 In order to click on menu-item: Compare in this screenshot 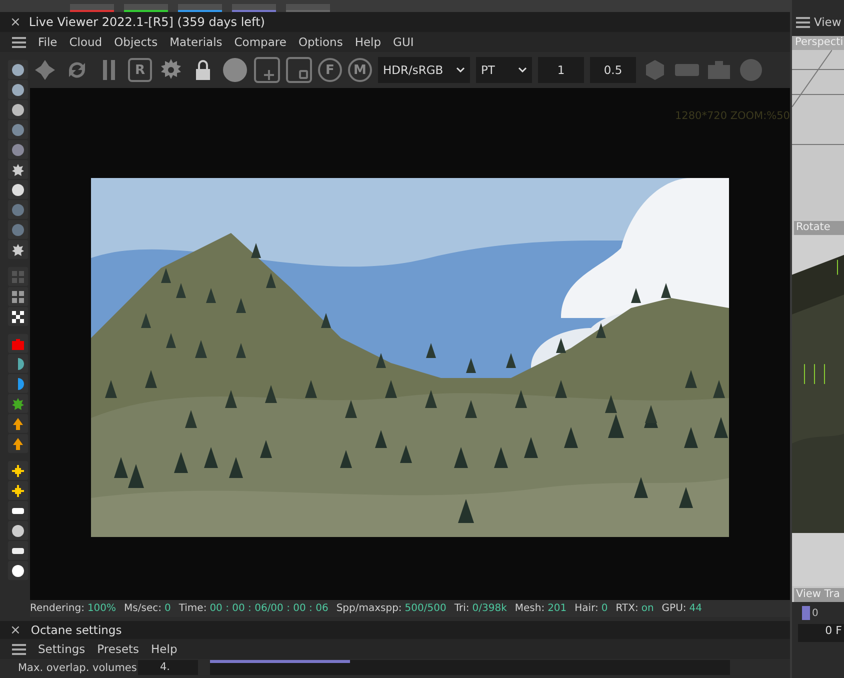, I will do `click(260, 42)`.